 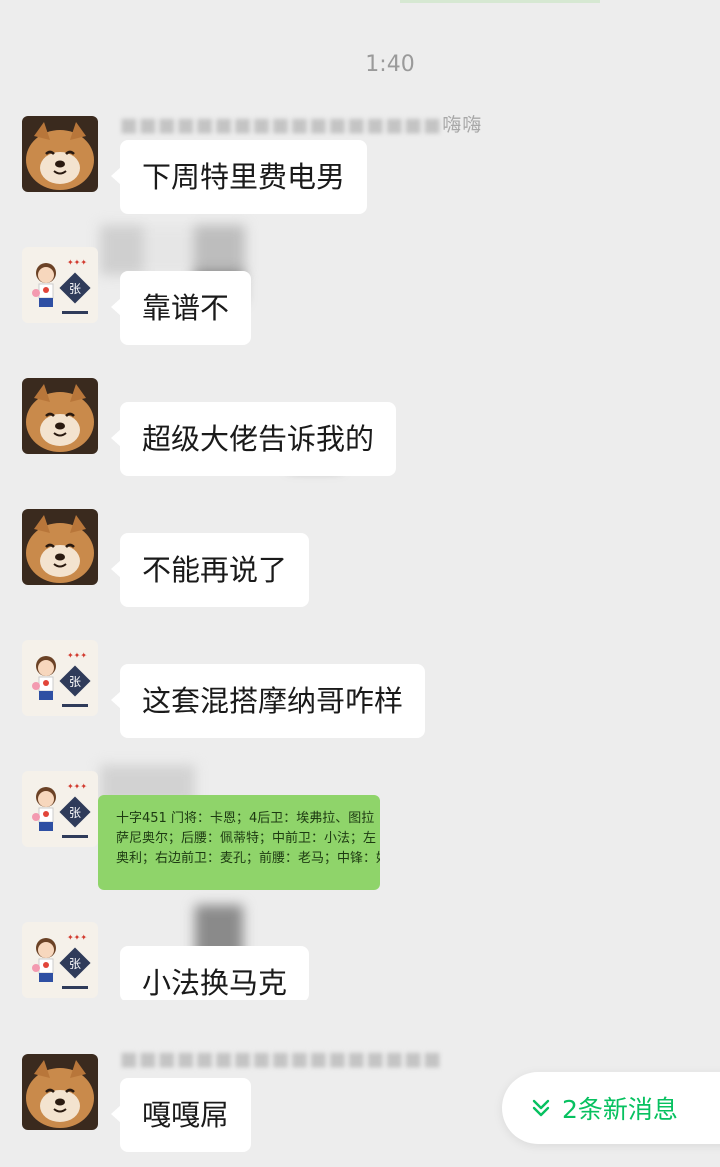 What do you see at coordinates (239, 177) in the screenshot?
I see `message-bubble: 下周特里费电男` at bounding box center [239, 177].